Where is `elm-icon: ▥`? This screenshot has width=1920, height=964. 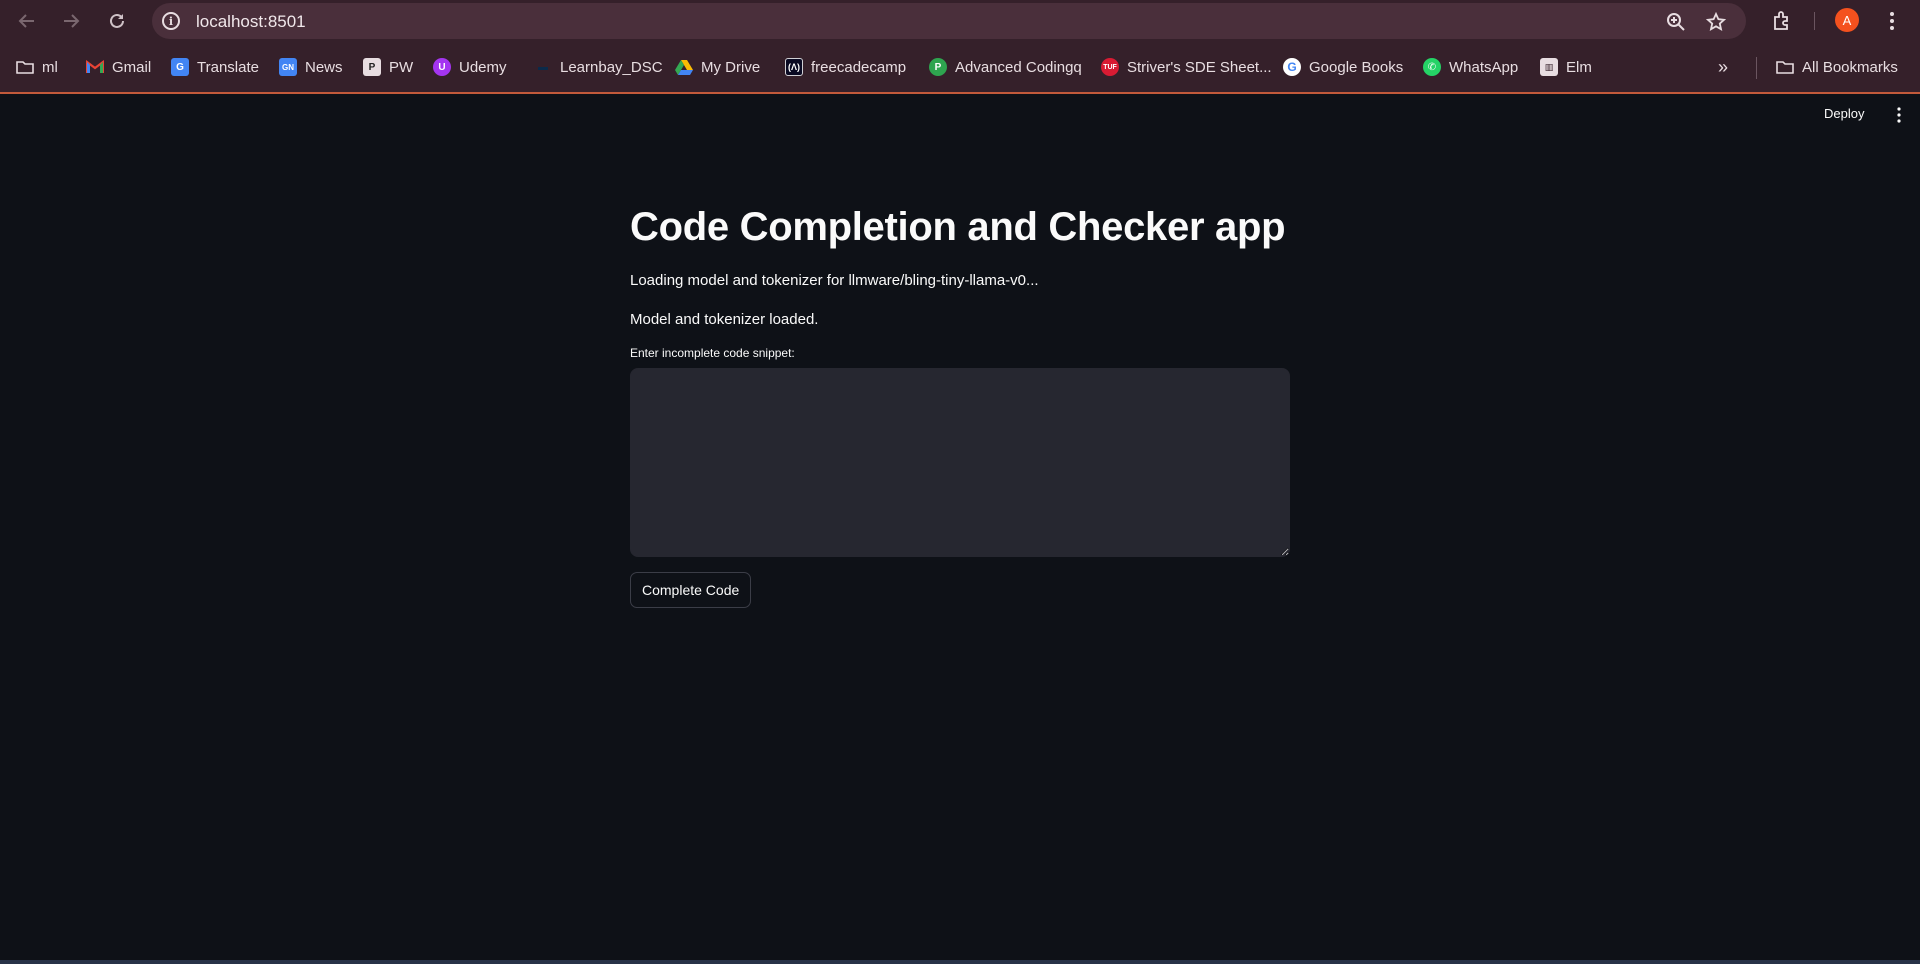 elm-icon: ▥ is located at coordinates (1549, 67).